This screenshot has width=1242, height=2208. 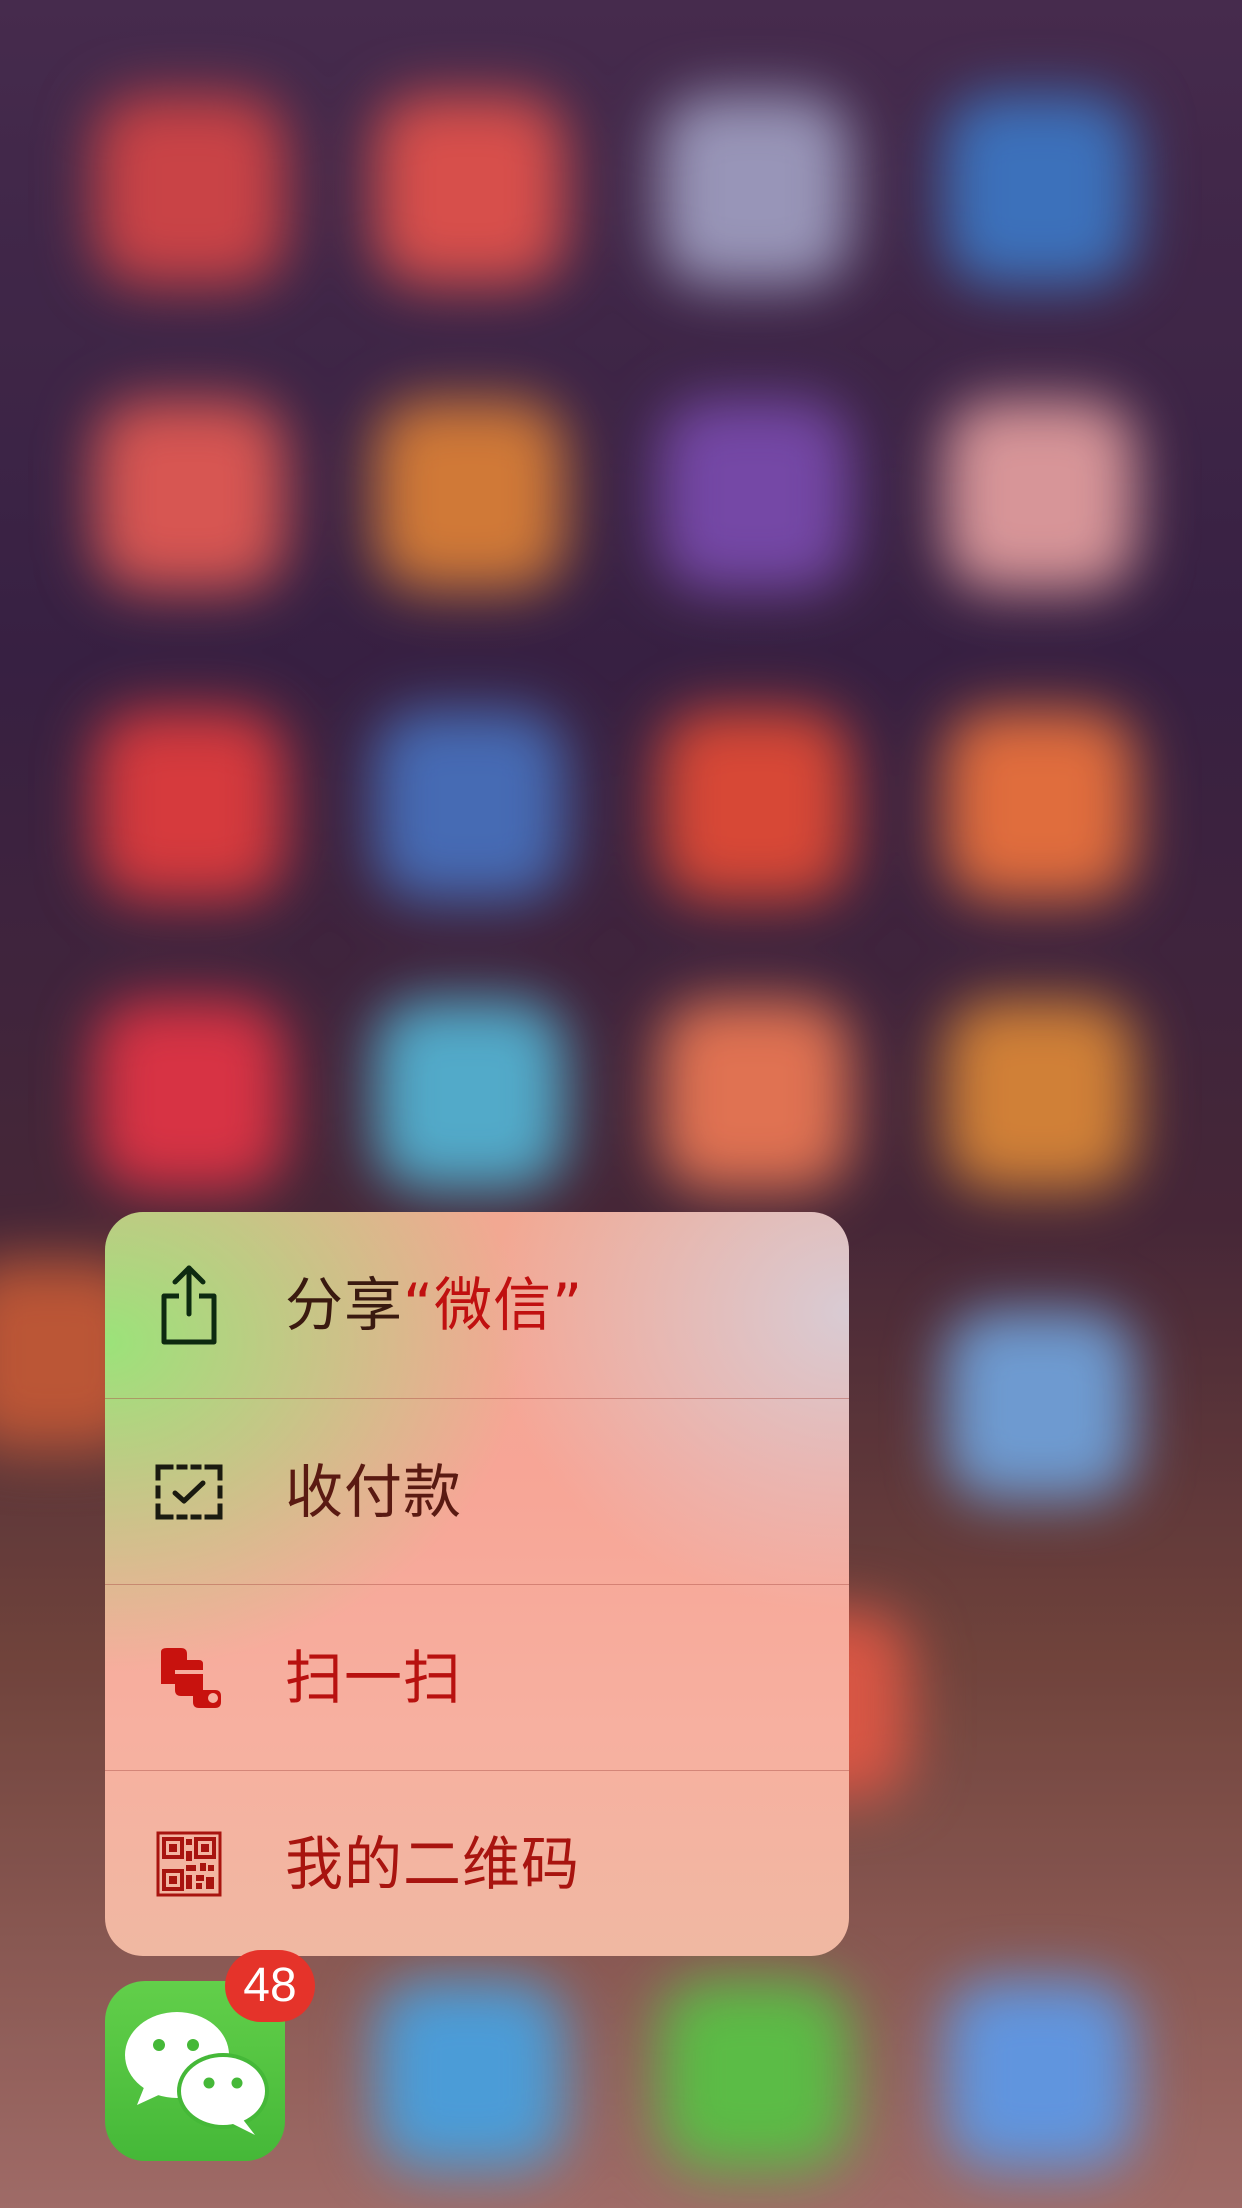 I want to click on qr-code-icon, so click(x=189, y=1864).